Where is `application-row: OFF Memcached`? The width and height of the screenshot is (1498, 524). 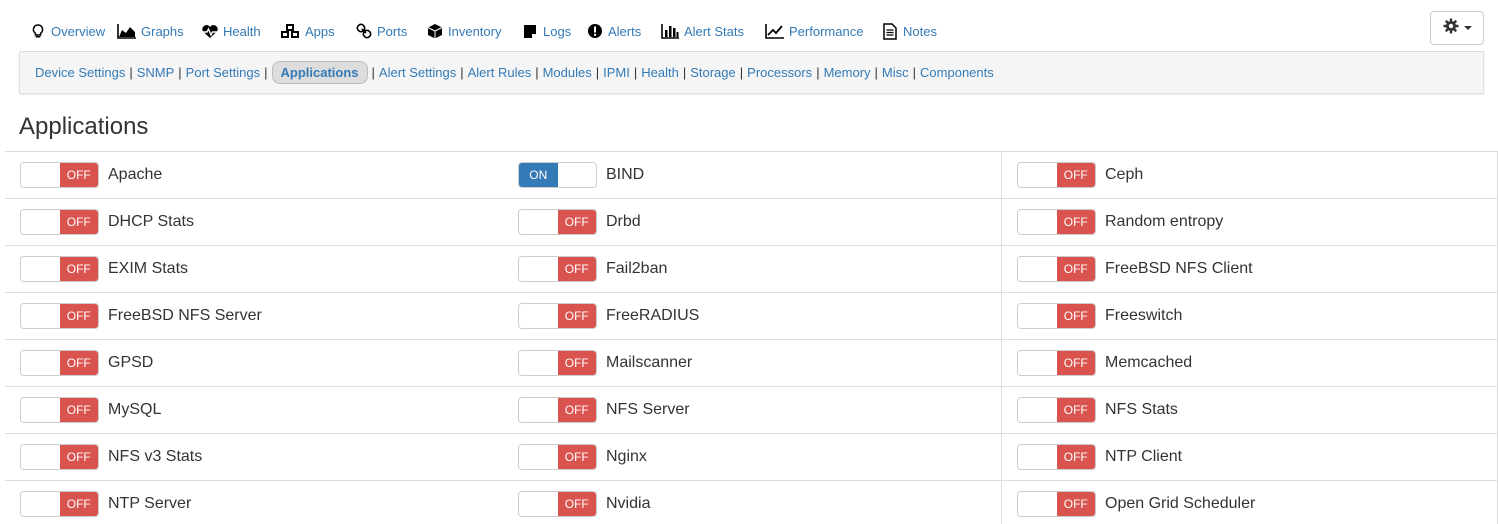
application-row: OFF Memcached is located at coordinates (1250, 362).